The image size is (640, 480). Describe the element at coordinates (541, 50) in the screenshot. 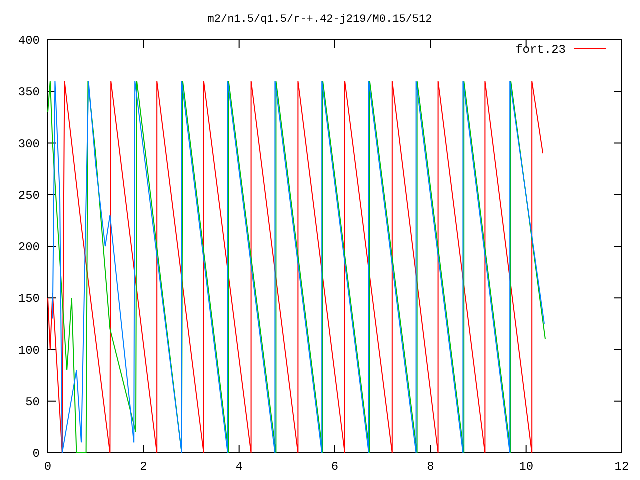

I see `legend-label: fort.23` at that location.